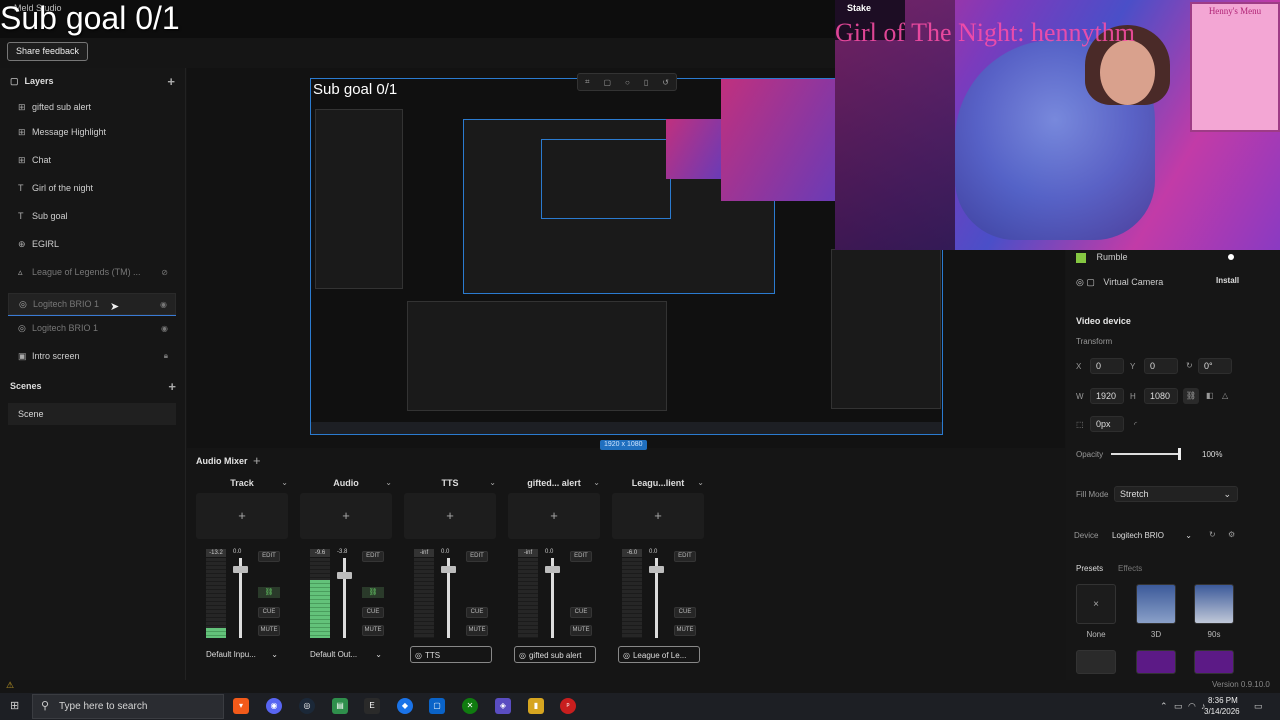 This screenshot has width=1280, height=720. I want to click on channel-device-select: Default Out... ⌄, so click(347, 654).